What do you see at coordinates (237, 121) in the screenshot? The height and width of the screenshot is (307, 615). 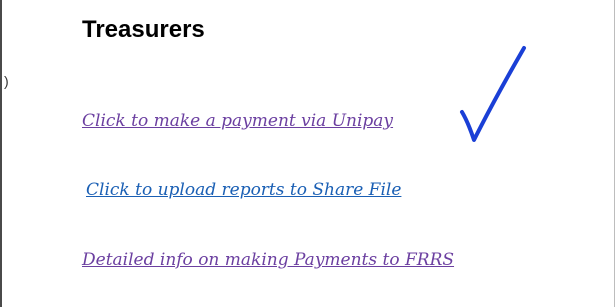 I see `unipay-payment-link: Click to make a payment via Unipay` at bounding box center [237, 121].